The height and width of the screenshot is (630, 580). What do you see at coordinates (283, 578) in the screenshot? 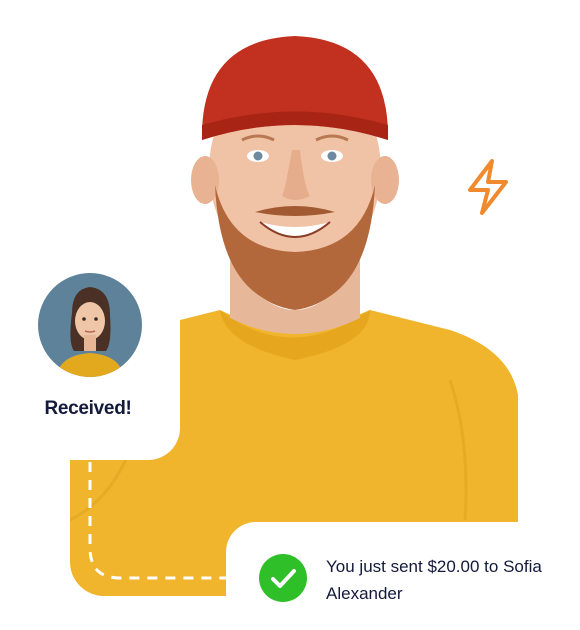
I see `checkmark-icon` at bounding box center [283, 578].